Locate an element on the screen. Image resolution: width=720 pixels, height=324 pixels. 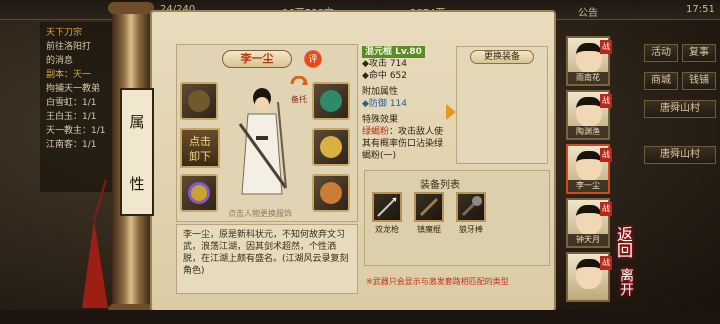
equip-item-demon-staff is located at coordinates (429, 207).